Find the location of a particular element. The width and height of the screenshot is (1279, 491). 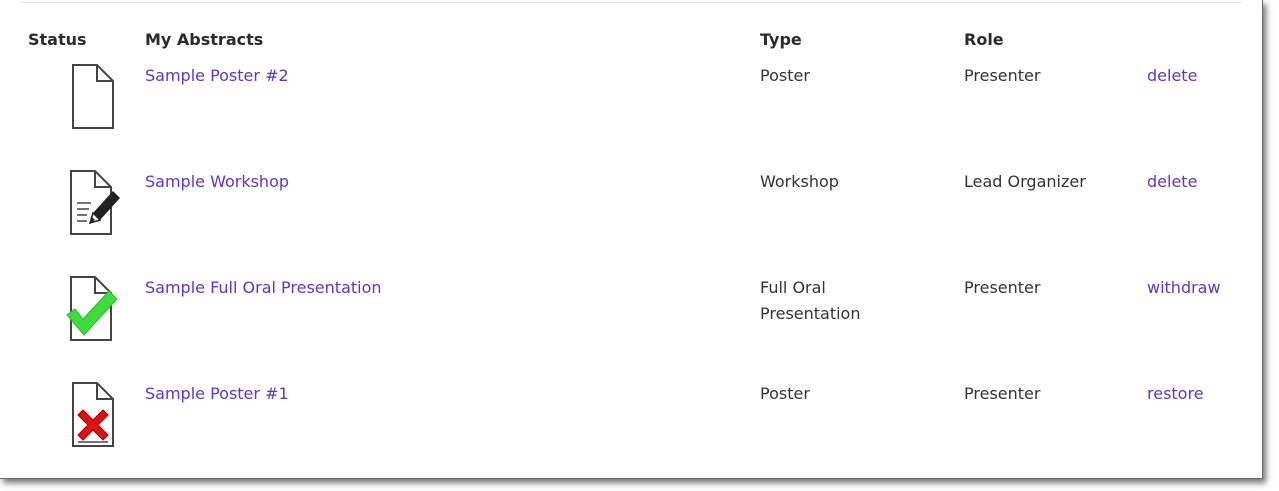

type-line-2: Presentation is located at coordinates (810, 313).